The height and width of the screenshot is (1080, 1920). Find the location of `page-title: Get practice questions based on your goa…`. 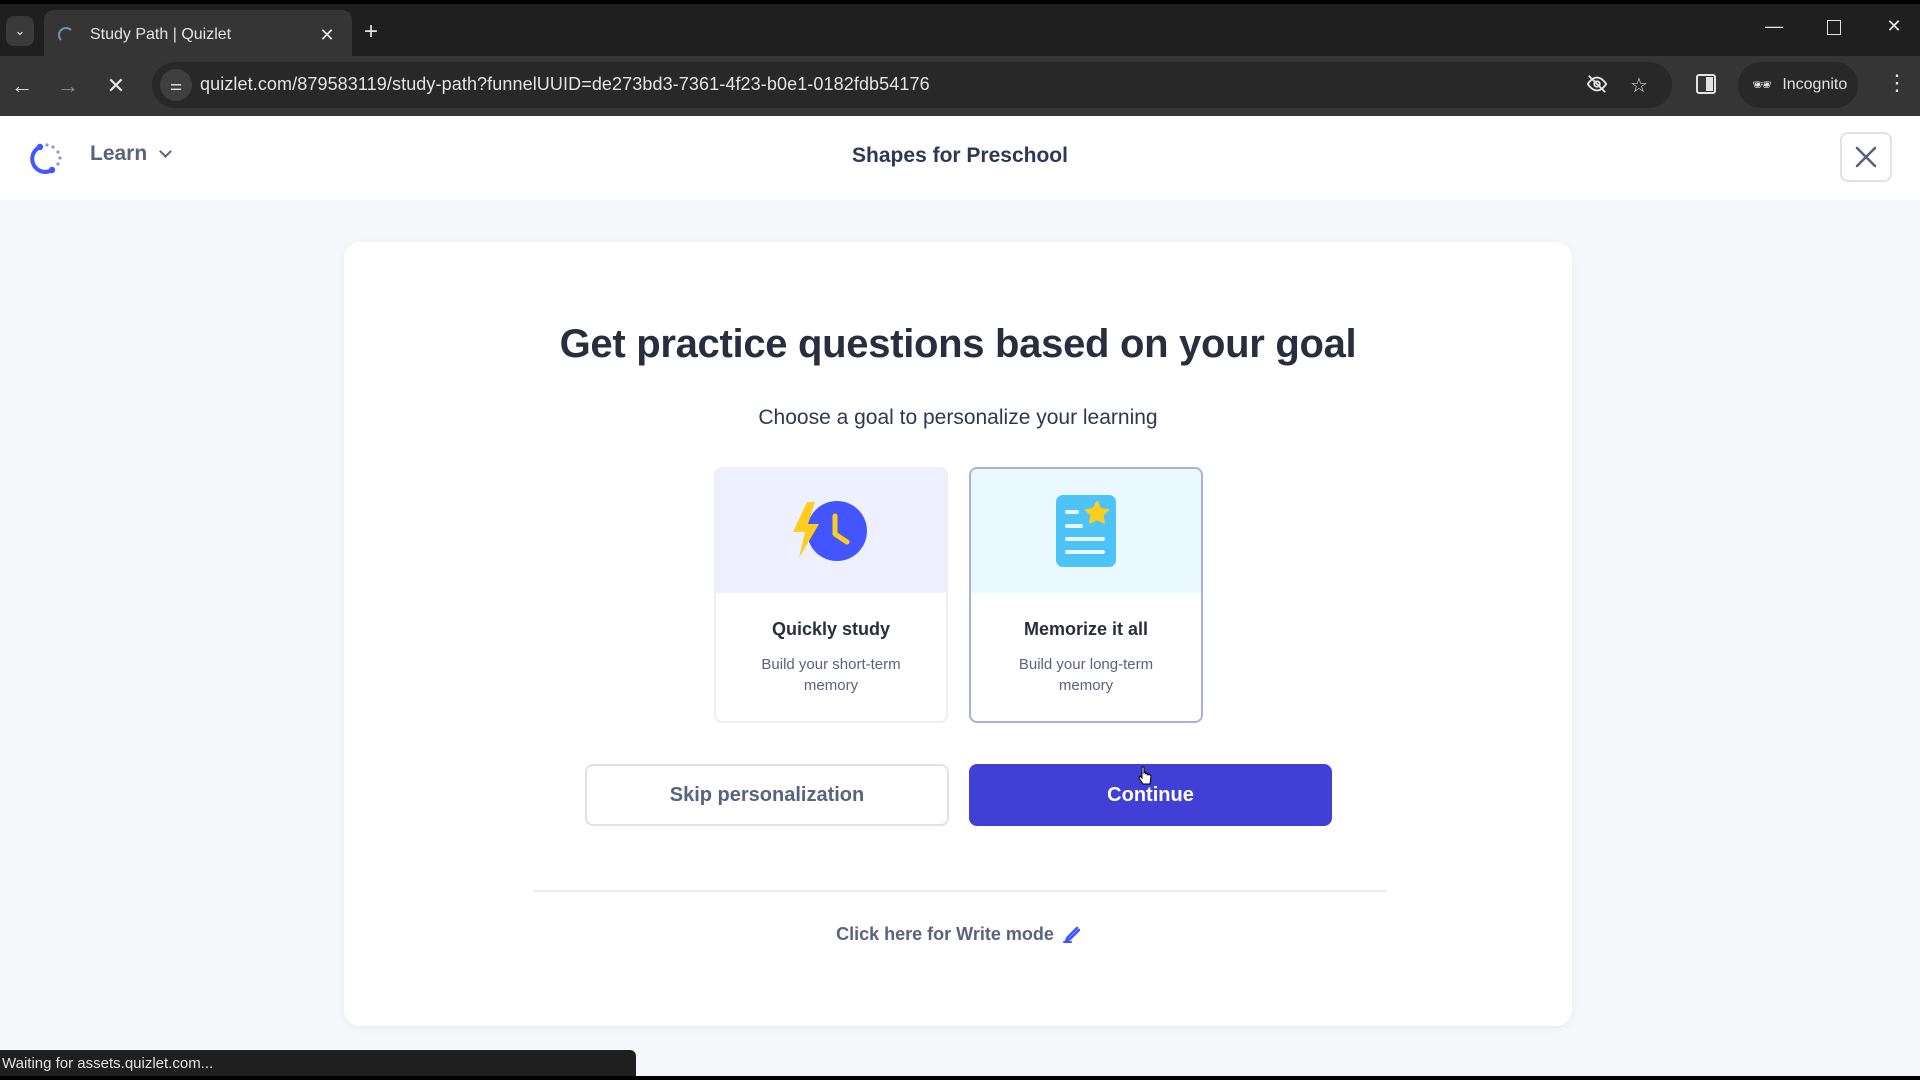

page-title: Get practice questions based on your goa… is located at coordinates (958, 344).